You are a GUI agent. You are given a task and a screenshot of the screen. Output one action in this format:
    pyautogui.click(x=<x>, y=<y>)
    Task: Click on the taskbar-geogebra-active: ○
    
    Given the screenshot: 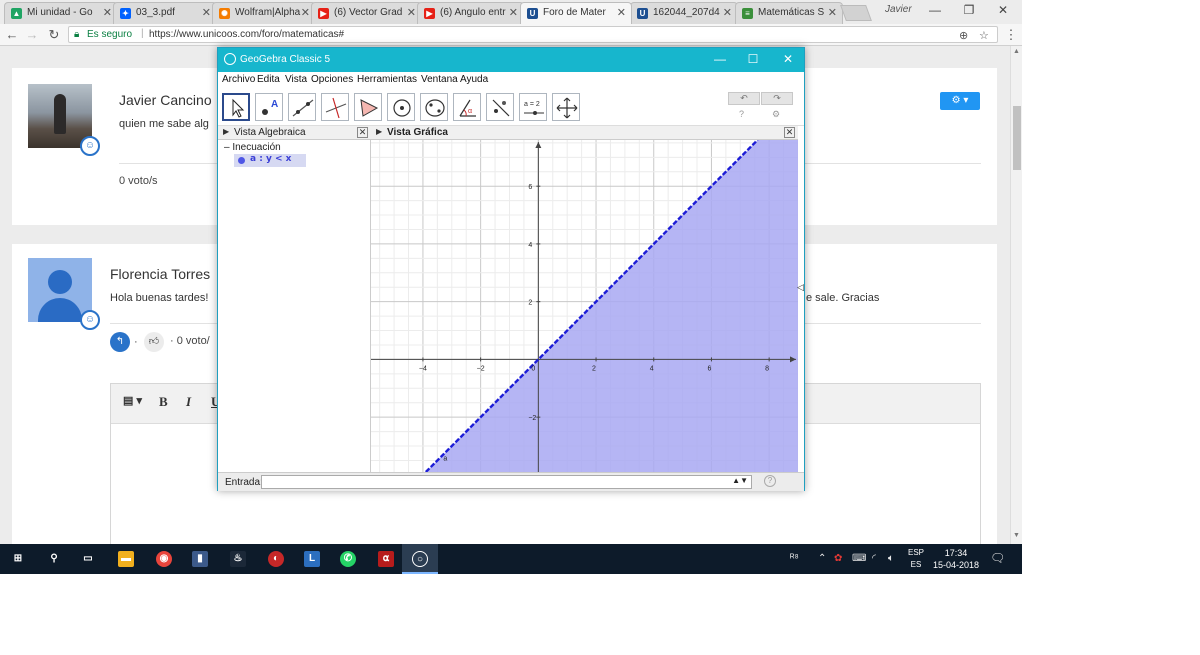 What is the action you would take?
    pyautogui.click(x=420, y=559)
    